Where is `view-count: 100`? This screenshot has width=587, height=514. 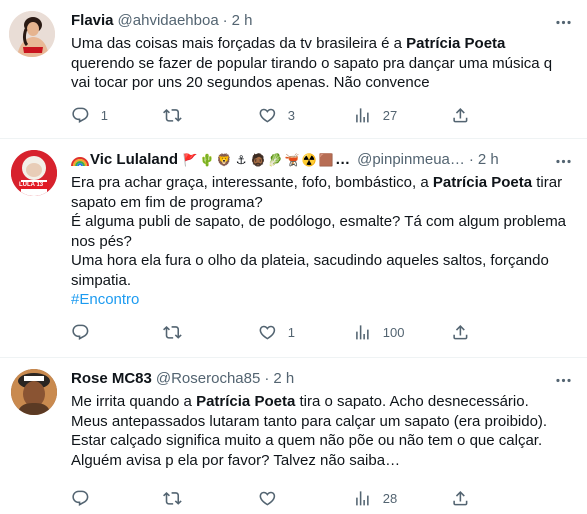 view-count: 100 is located at coordinates (393, 332).